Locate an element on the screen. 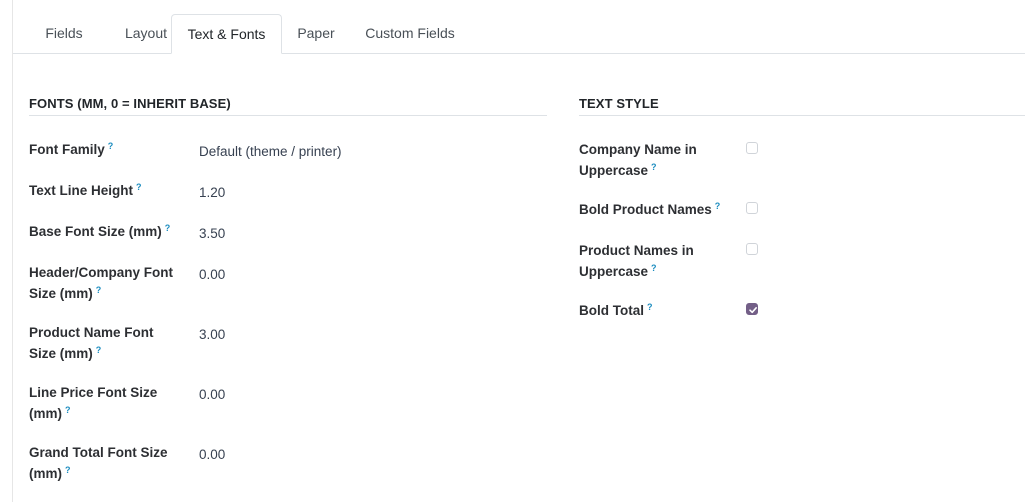  tab-custom-fields: Custom Fields is located at coordinates (410, 33).